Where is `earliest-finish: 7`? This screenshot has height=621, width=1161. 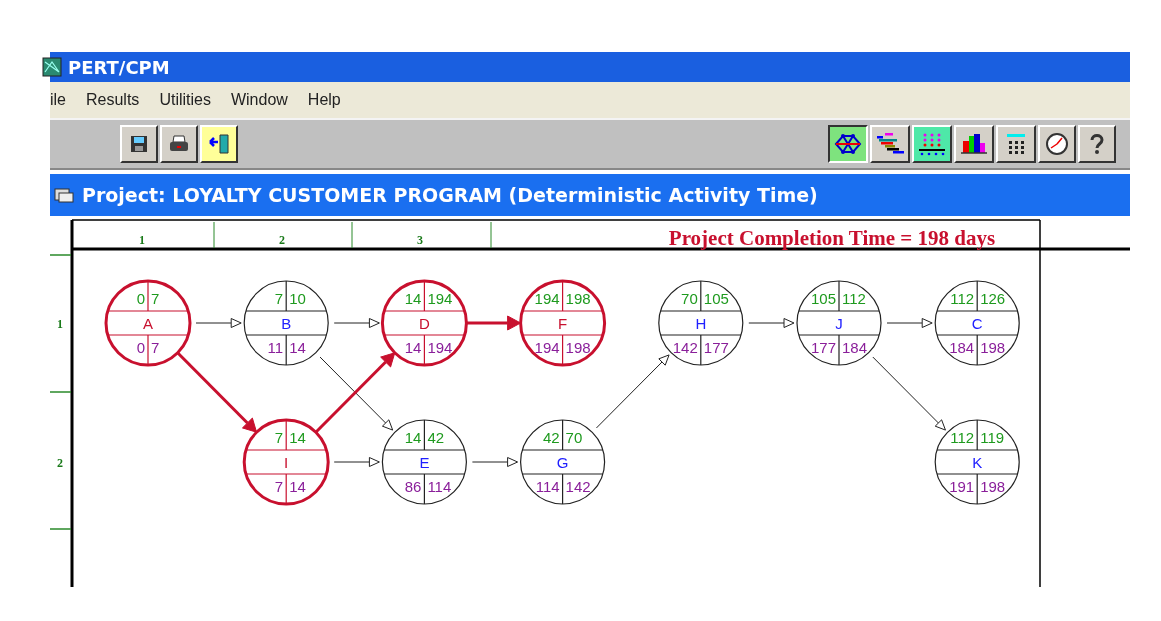
earliest-finish: 7 is located at coordinates (155, 298).